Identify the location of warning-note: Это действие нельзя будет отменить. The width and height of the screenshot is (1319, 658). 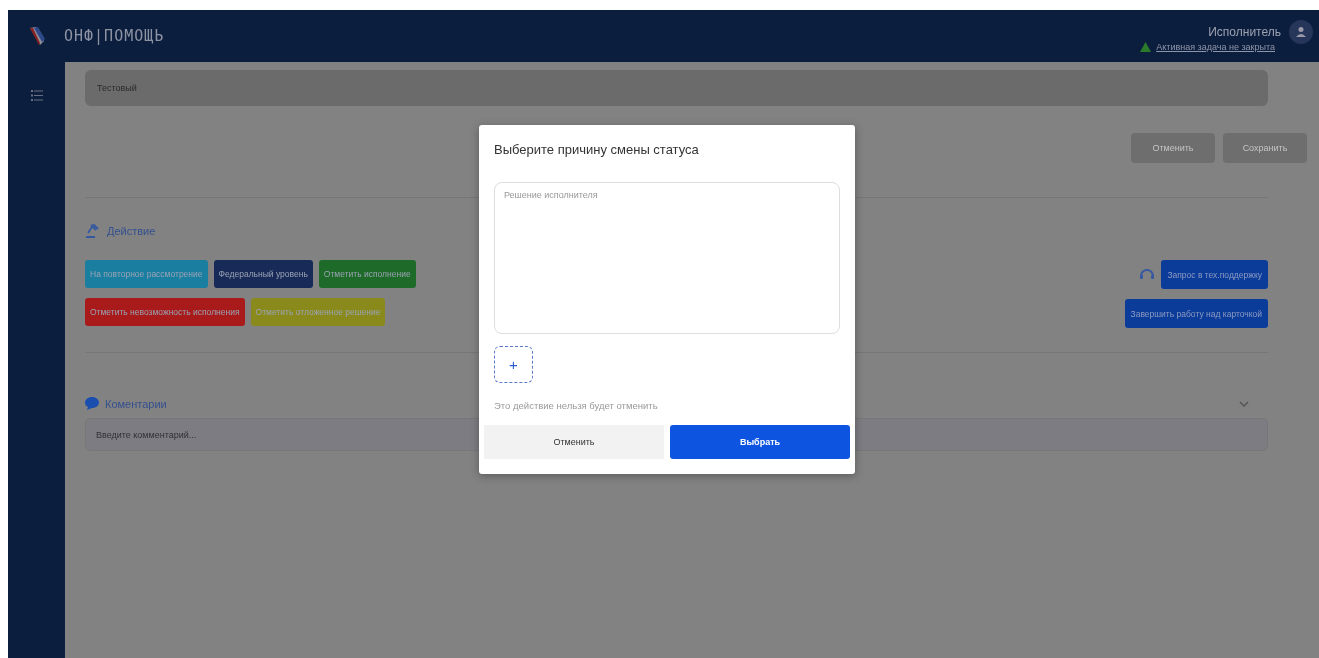
(576, 405).